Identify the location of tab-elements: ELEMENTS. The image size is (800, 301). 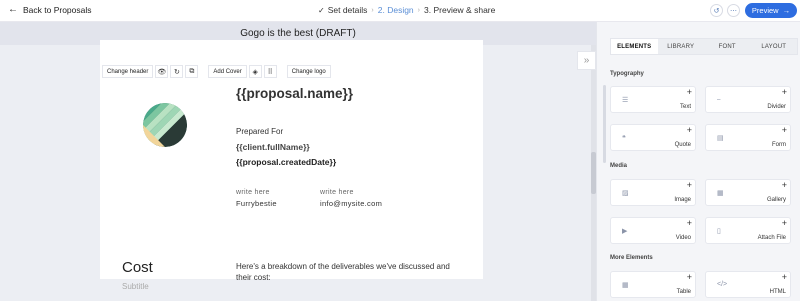
(634, 46).